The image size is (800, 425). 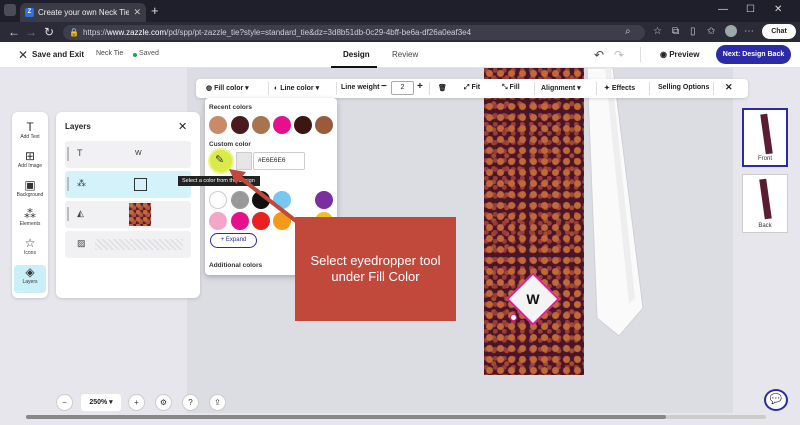 What do you see at coordinates (750, 9) in the screenshot?
I see `maximize-icon: ☐` at bounding box center [750, 9].